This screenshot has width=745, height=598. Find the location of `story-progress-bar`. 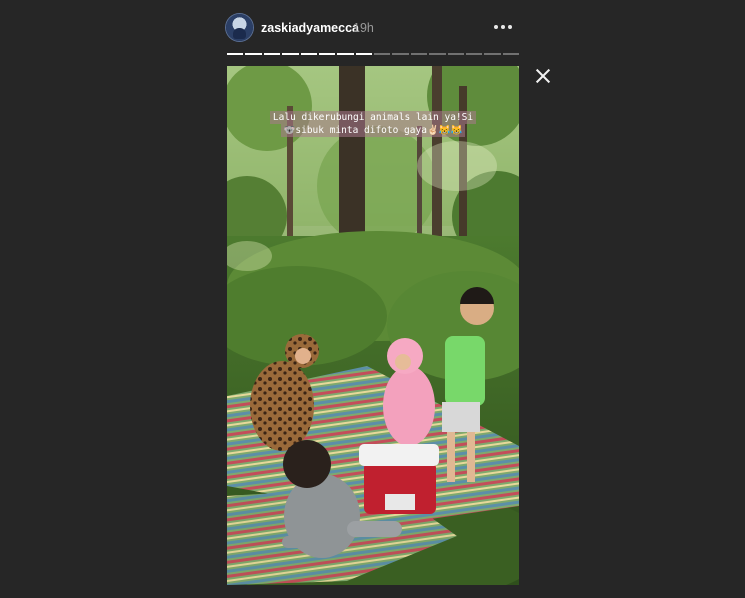

story-progress-bar is located at coordinates (373, 54).